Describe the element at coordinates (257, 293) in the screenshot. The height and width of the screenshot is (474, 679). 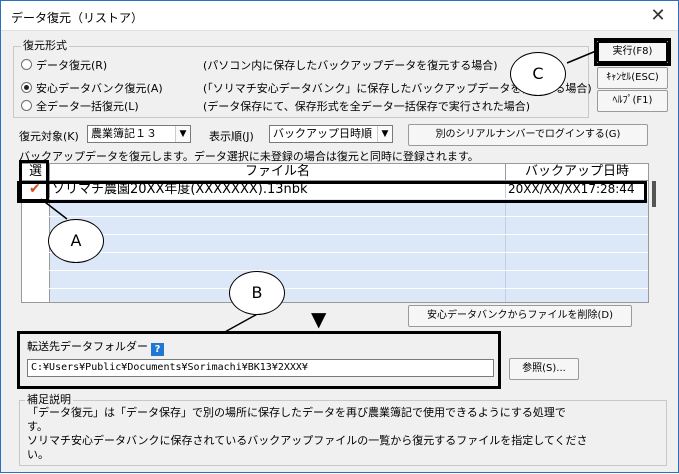
I see `callout-b: B` at that location.